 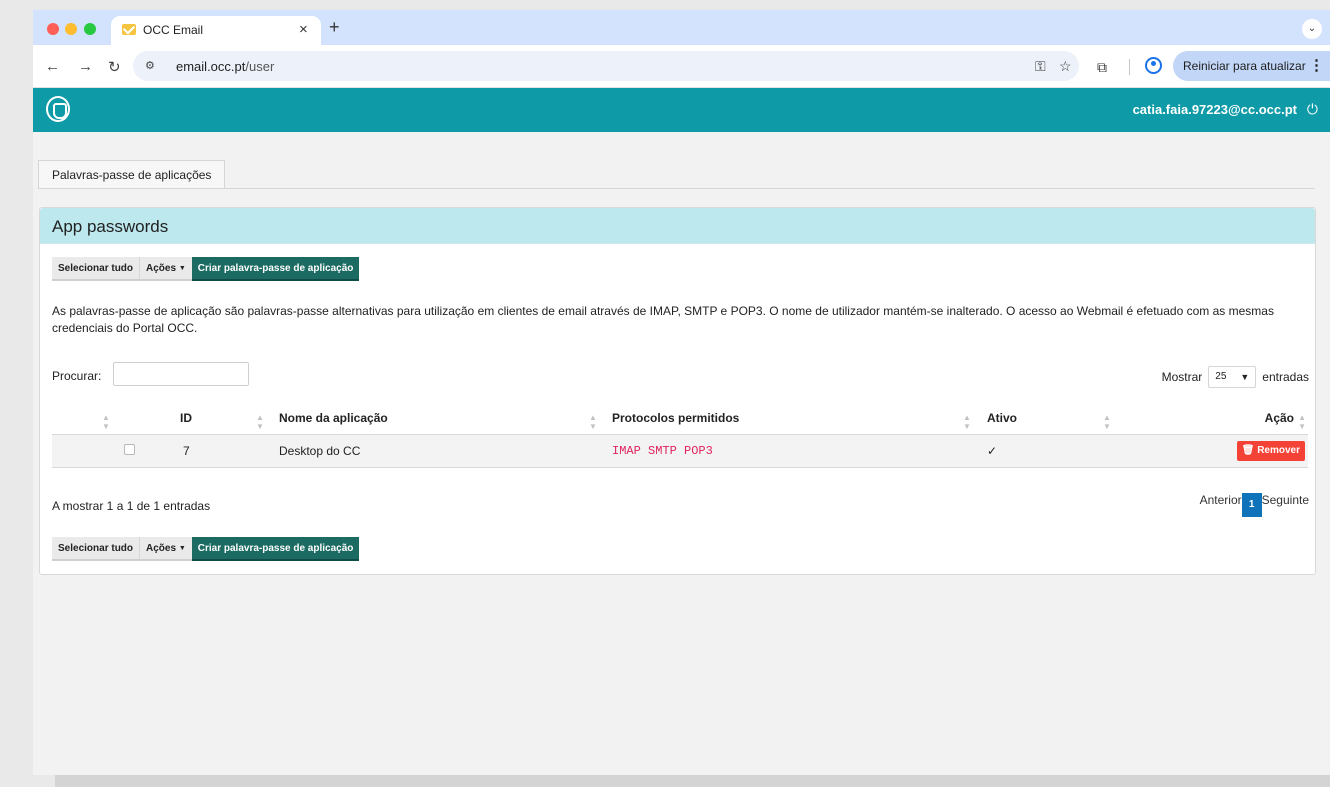 What do you see at coordinates (1248, 450) in the screenshot?
I see `trash-icon: 🗑` at bounding box center [1248, 450].